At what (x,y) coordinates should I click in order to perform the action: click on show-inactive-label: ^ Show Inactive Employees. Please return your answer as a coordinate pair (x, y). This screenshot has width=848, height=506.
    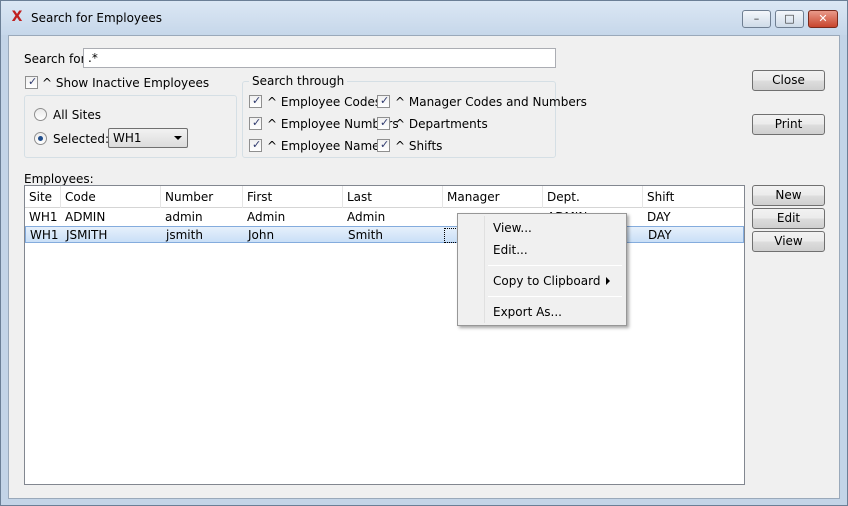
    Looking at the image, I should click on (126, 83).